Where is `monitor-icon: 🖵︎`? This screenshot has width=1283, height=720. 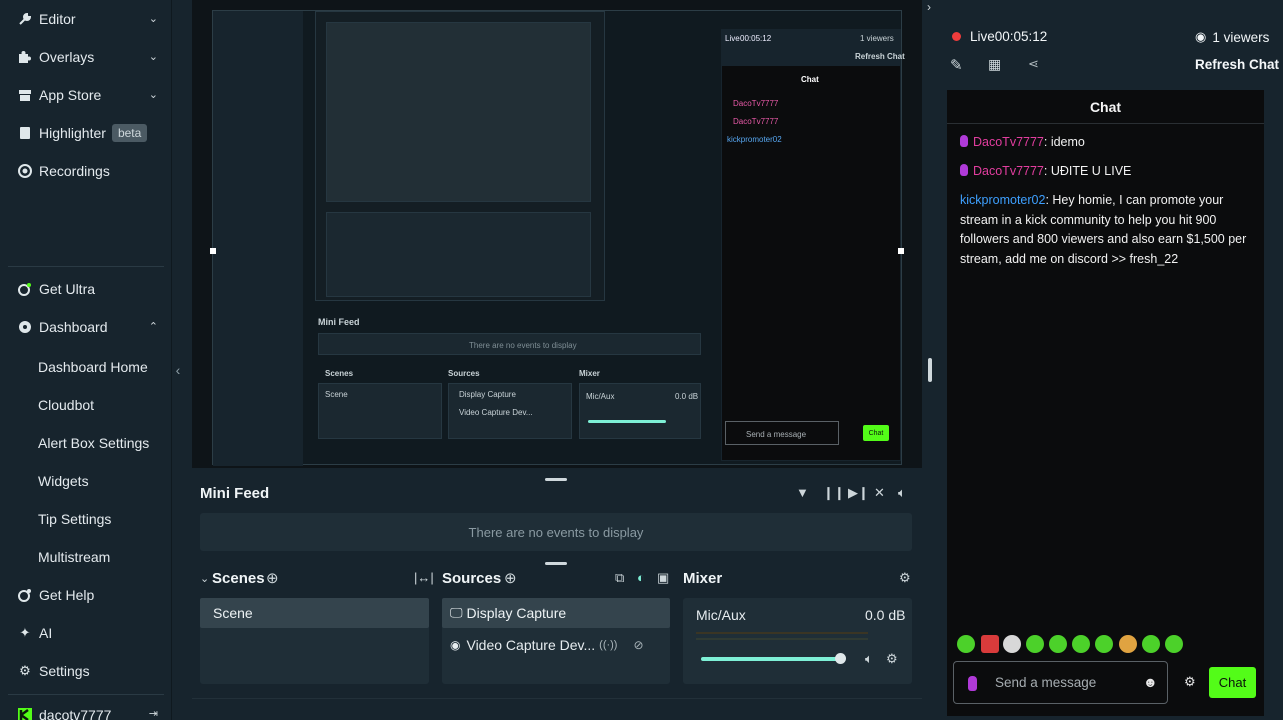 monitor-icon: 🖵︎ is located at coordinates (456, 612).